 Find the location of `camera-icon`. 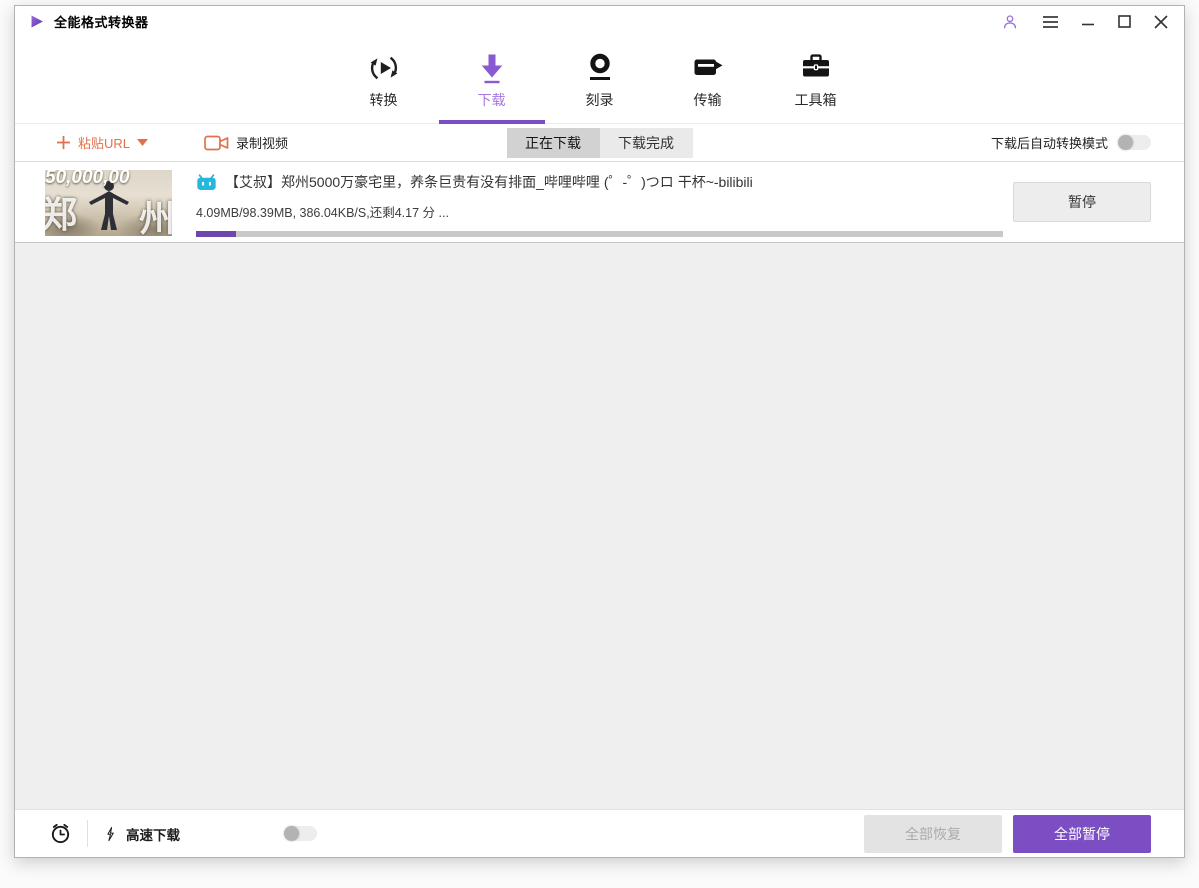

camera-icon is located at coordinates (216, 142).